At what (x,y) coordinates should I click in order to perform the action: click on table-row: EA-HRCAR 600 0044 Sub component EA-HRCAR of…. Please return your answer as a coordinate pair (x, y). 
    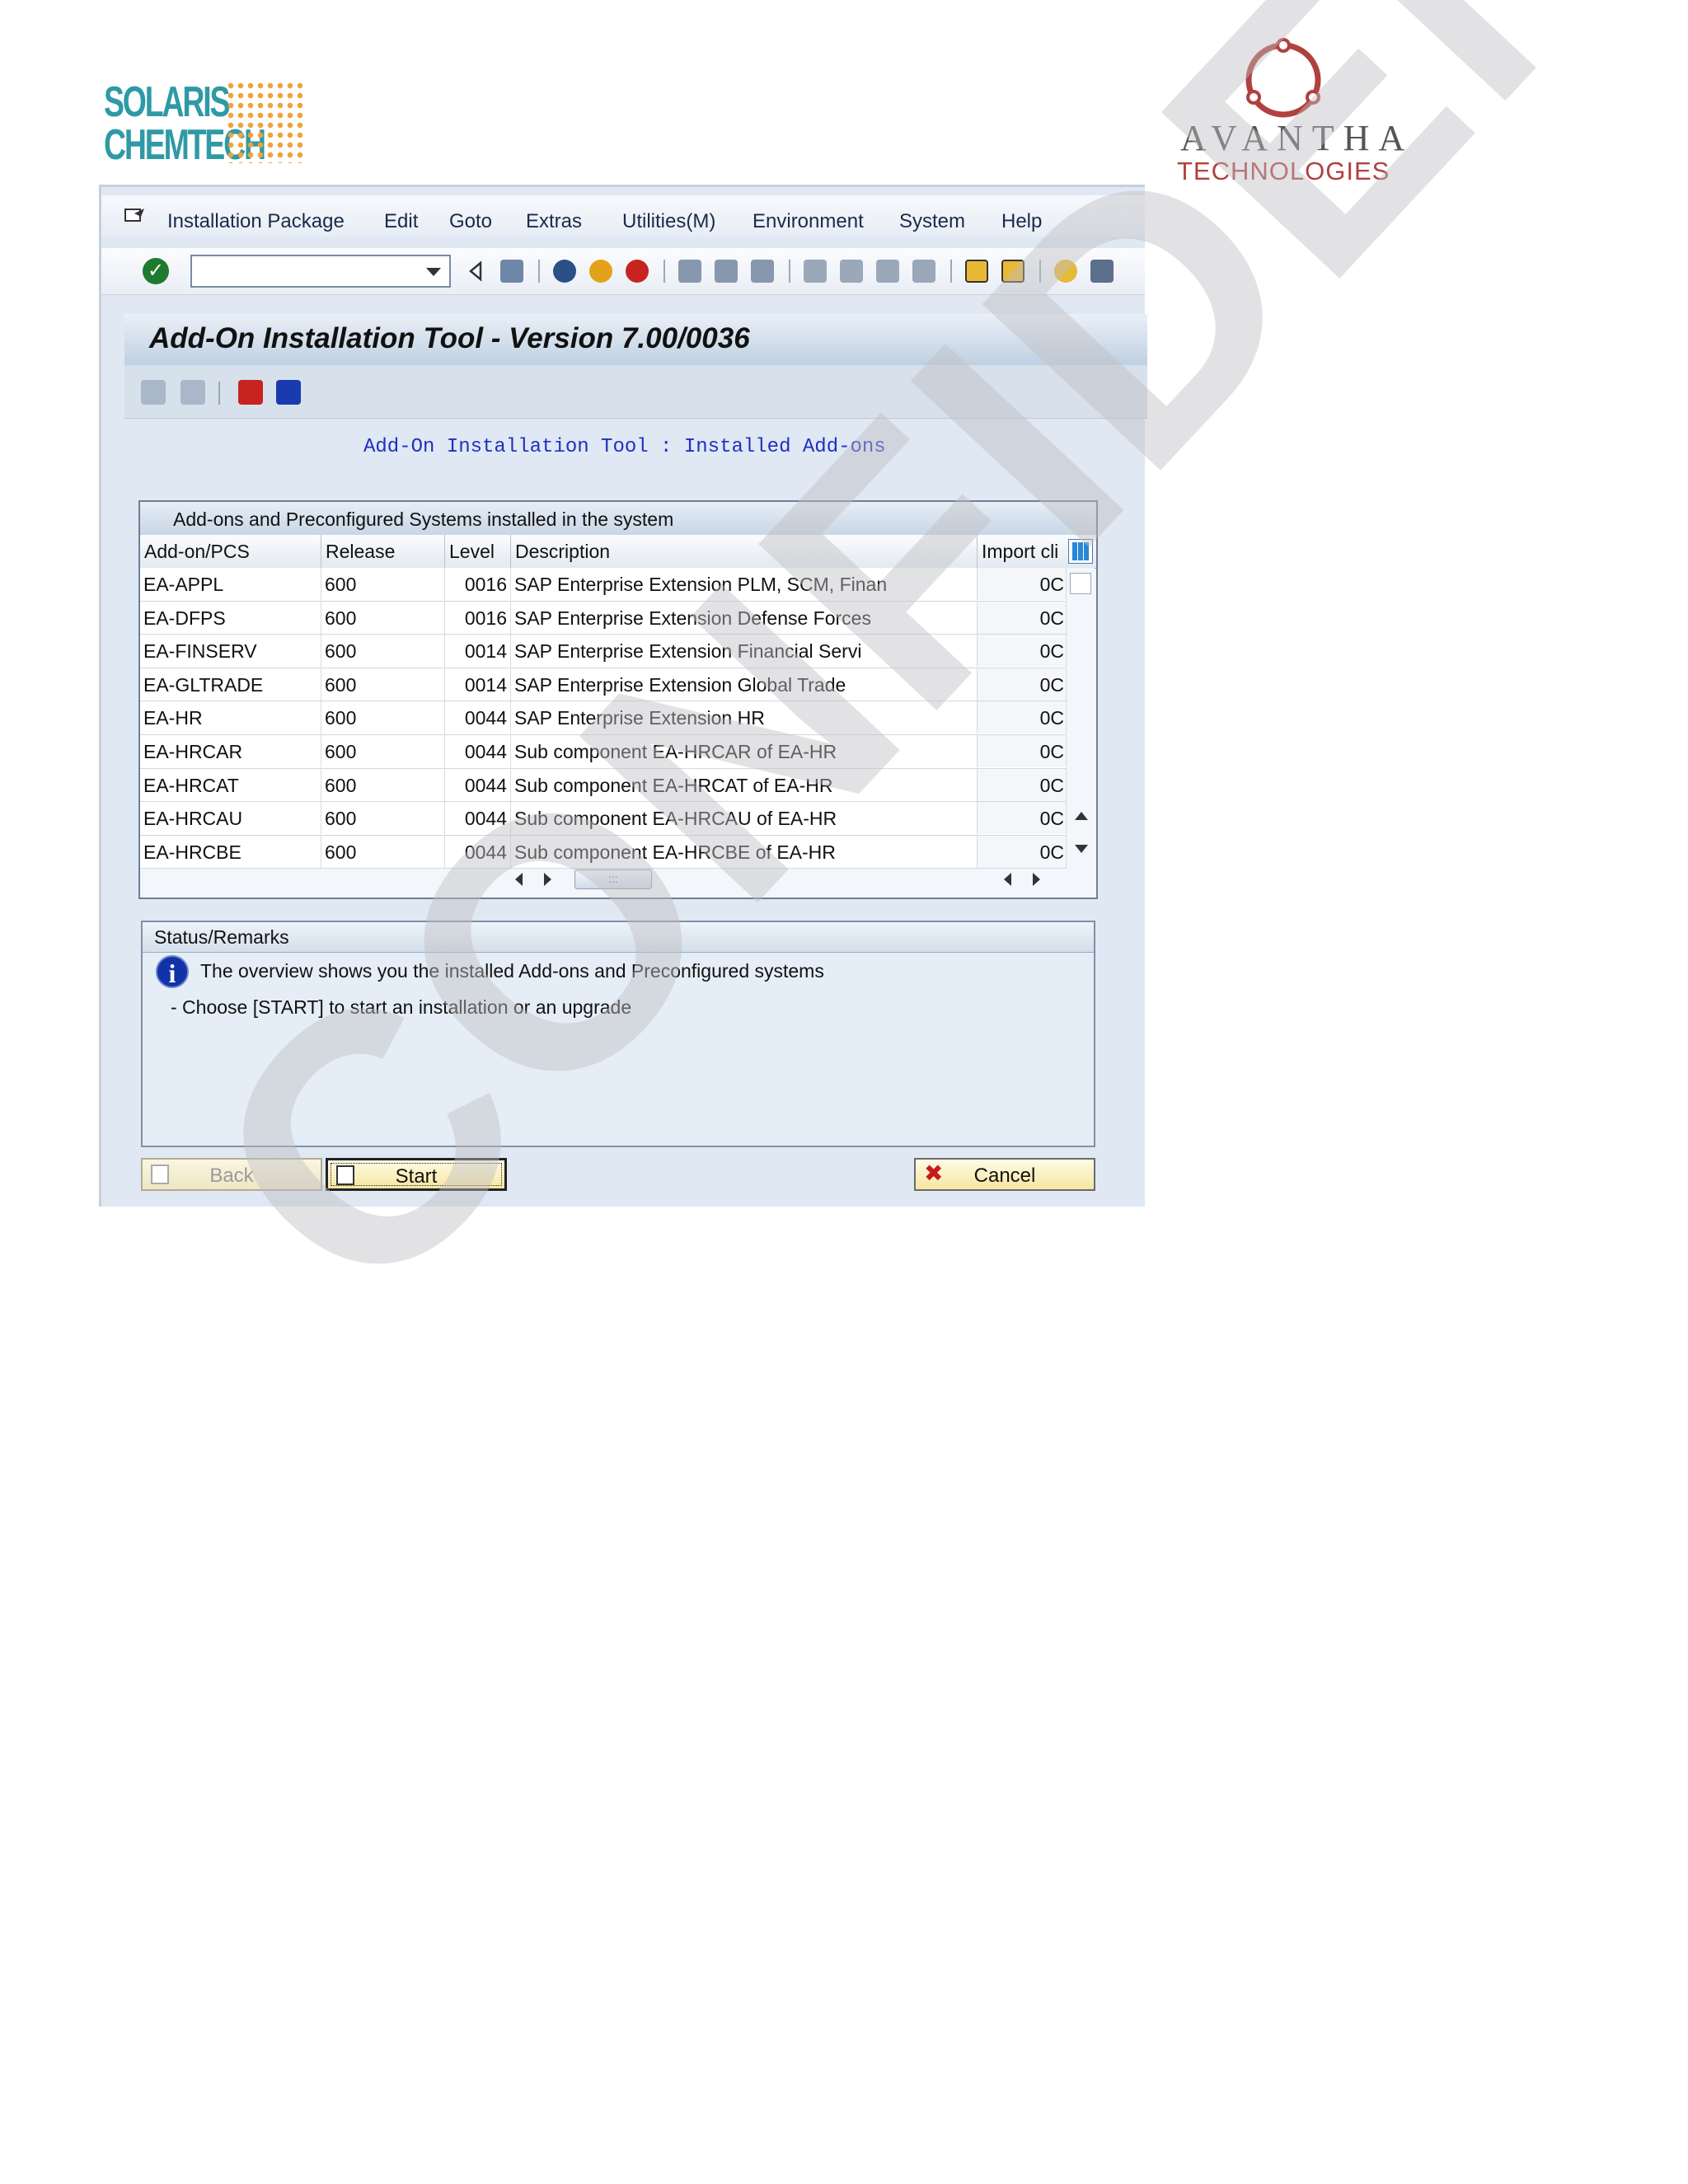
    Looking at the image, I should click on (603, 751).